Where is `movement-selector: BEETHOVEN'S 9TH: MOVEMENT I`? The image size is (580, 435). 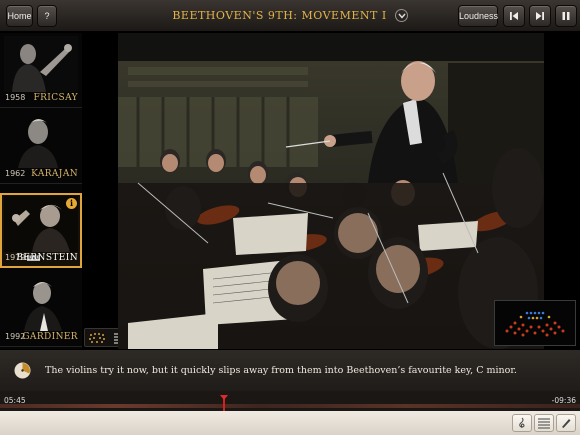
movement-selector: BEETHOVEN'S 9TH: MOVEMENT I is located at coordinates (290, 15).